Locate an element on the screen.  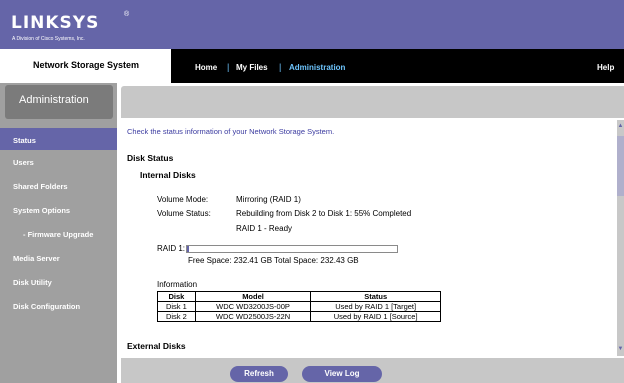
cell-disk: Disk 1 is located at coordinates (176, 306).